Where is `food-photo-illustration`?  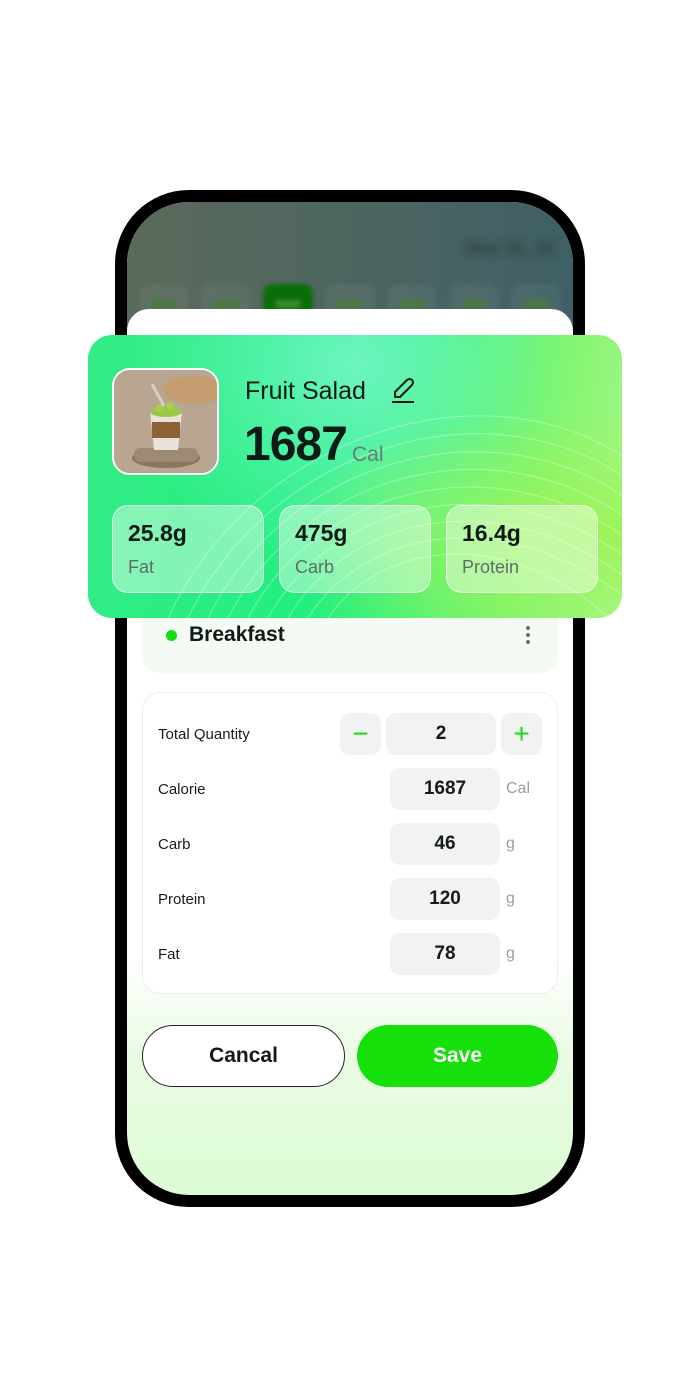 food-photo-illustration is located at coordinates (165, 421).